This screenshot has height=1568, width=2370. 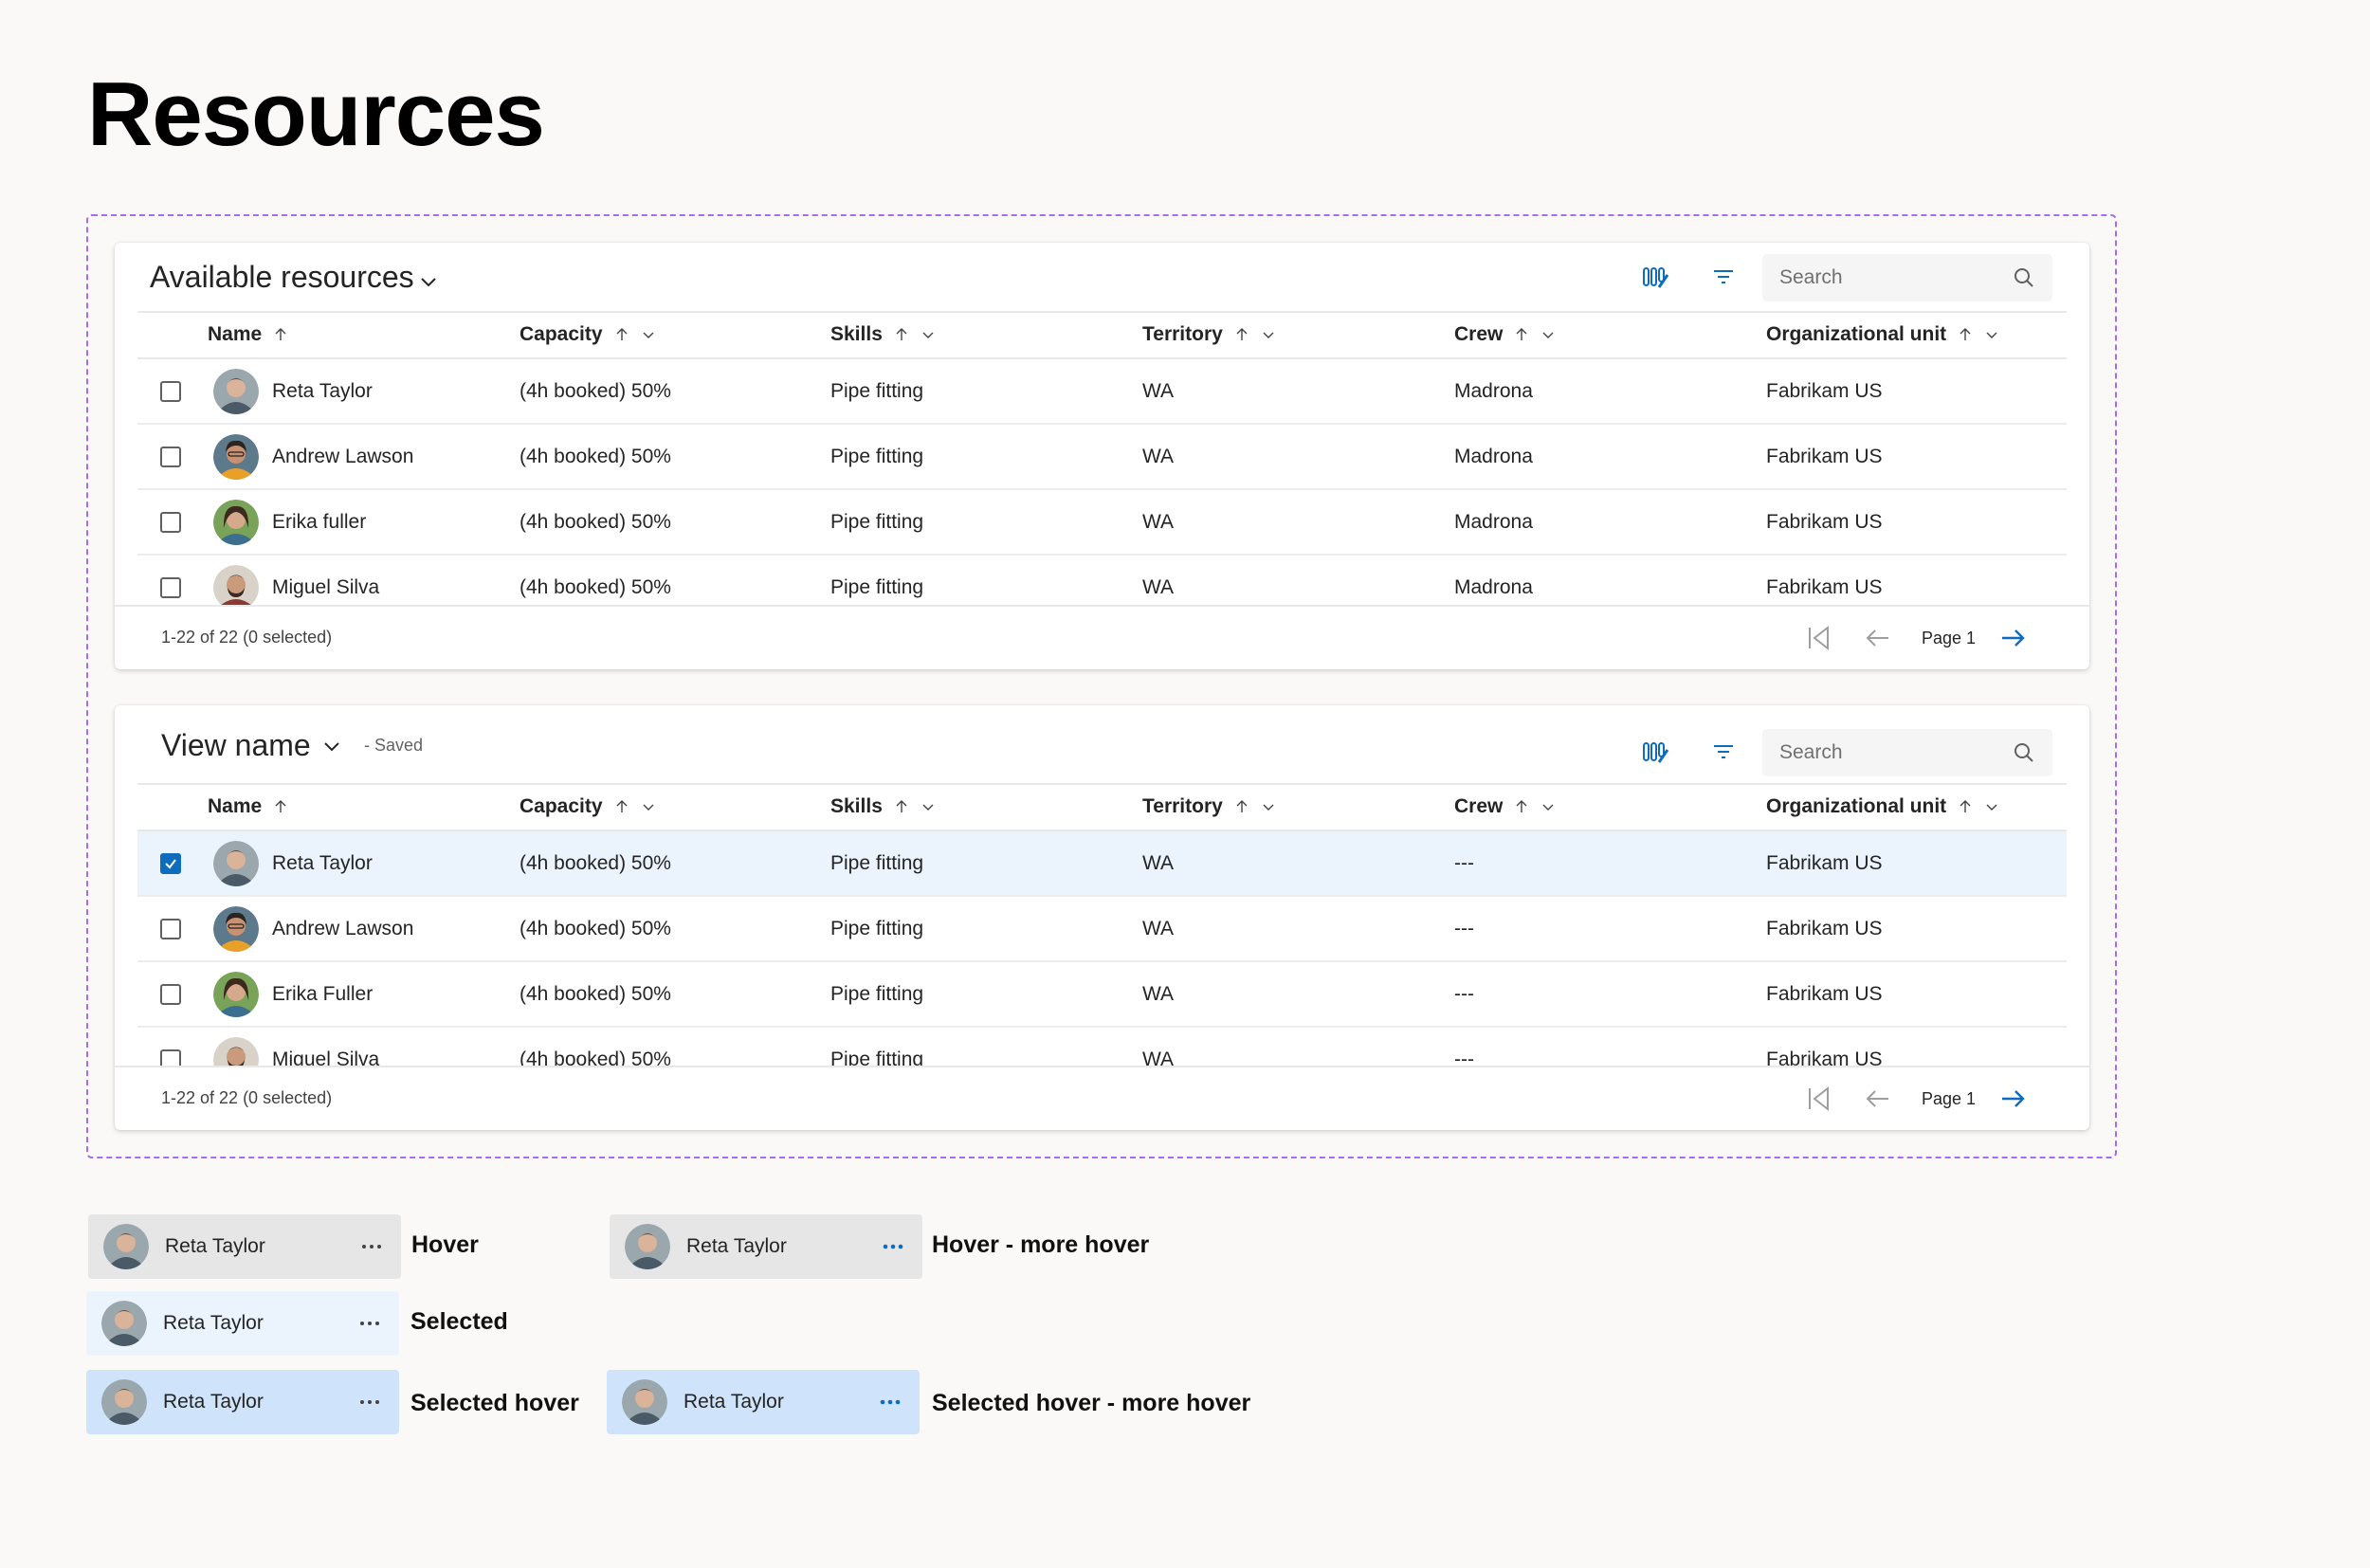 What do you see at coordinates (282, 277) in the screenshot?
I see `card-title: Available resources` at bounding box center [282, 277].